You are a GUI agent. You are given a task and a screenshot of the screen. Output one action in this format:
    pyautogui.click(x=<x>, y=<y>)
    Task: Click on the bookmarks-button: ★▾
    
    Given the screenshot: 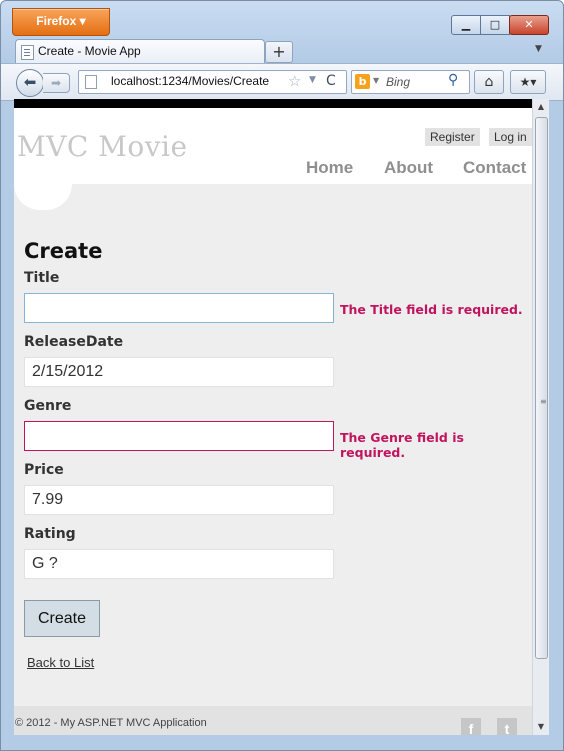 What is the action you would take?
    pyautogui.click(x=528, y=82)
    